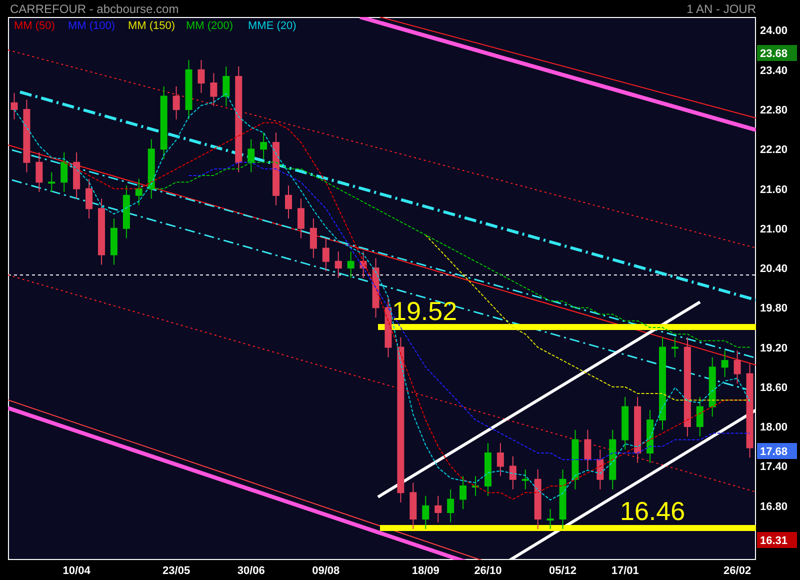 The image size is (800, 580). What do you see at coordinates (426, 571) in the screenshot?
I see `date-axis-label: 18/09` at bounding box center [426, 571].